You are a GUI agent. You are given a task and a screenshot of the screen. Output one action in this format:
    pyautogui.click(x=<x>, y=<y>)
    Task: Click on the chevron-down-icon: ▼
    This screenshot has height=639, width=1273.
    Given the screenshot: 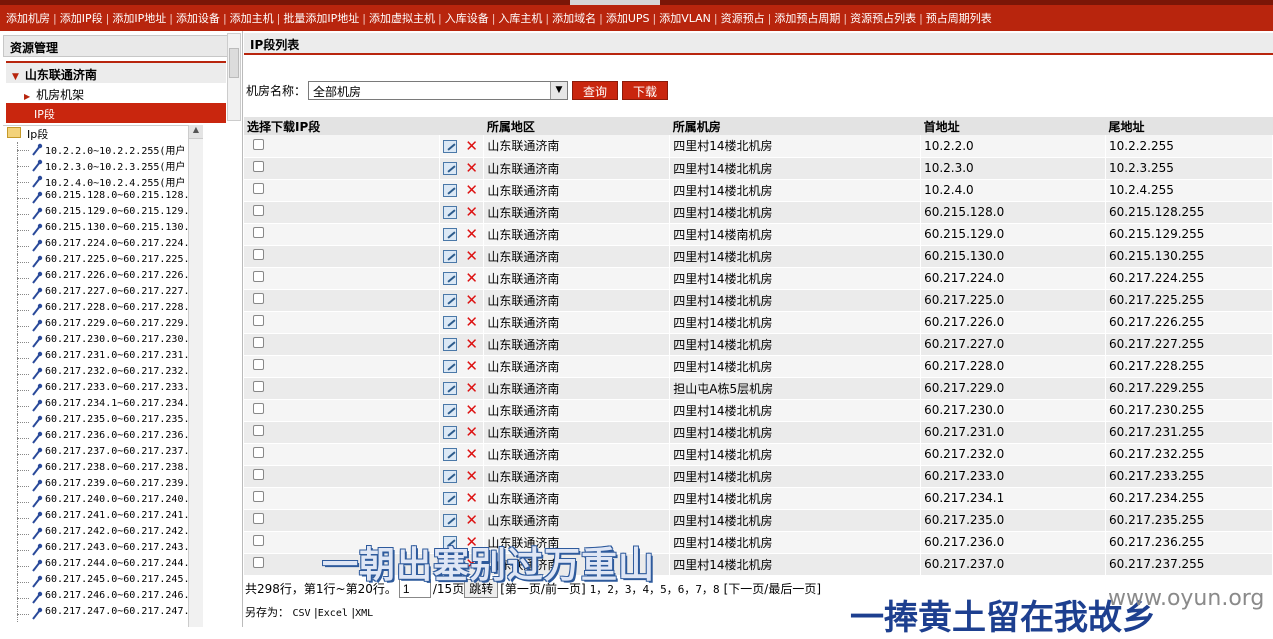 What is the action you would take?
    pyautogui.click(x=559, y=90)
    